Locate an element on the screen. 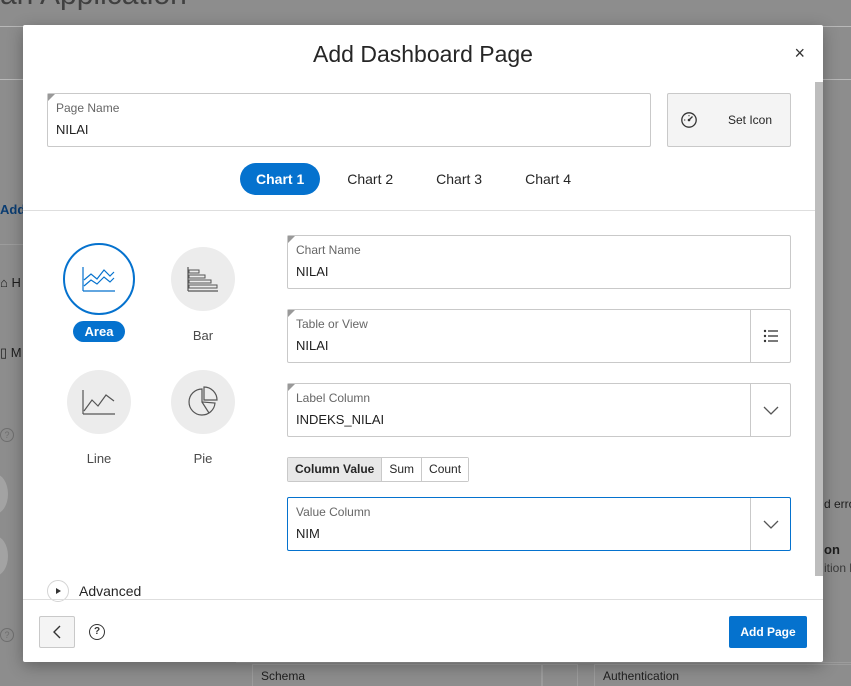 The image size is (851, 686). dialog-scrollbar is located at coordinates (819, 329).